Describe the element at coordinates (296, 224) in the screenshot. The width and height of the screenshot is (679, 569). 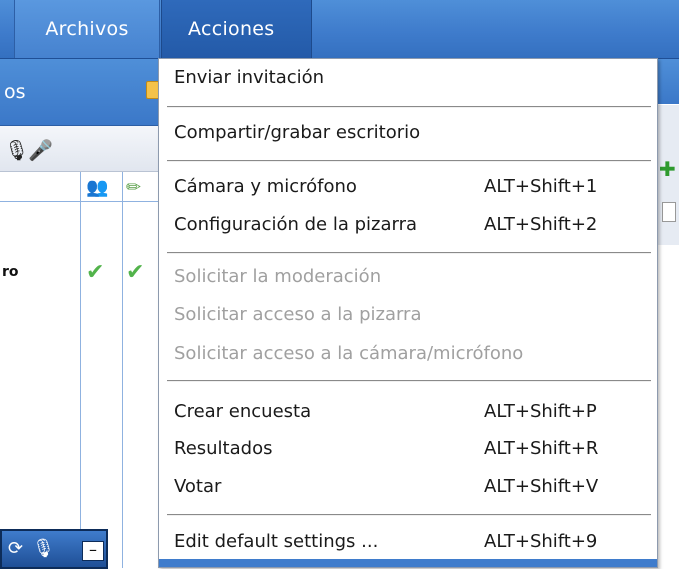
I see `menu-item-label: Configuración de la pizarra` at that location.